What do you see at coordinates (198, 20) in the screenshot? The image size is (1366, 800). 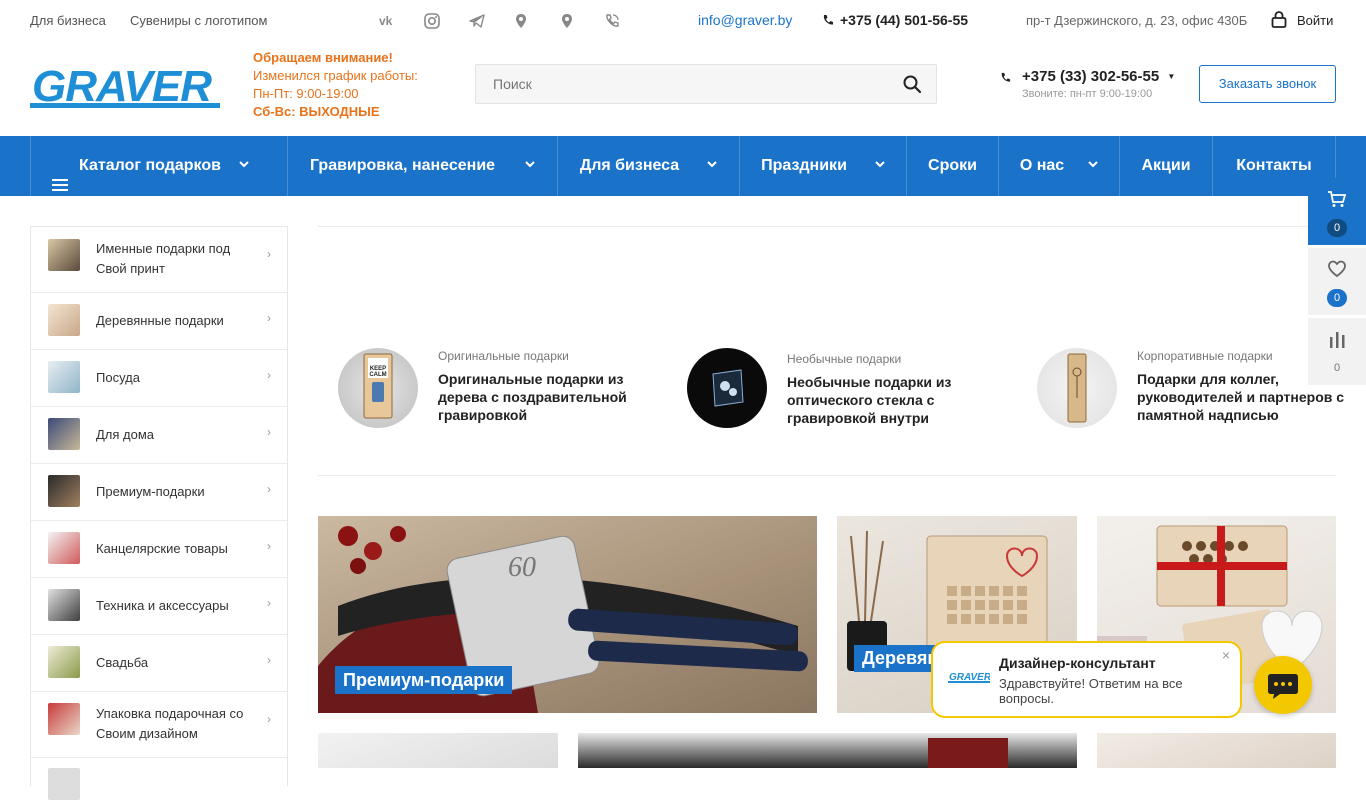 I see `link-souvenirs: Сувениры с логотипом` at bounding box center [198, 20].